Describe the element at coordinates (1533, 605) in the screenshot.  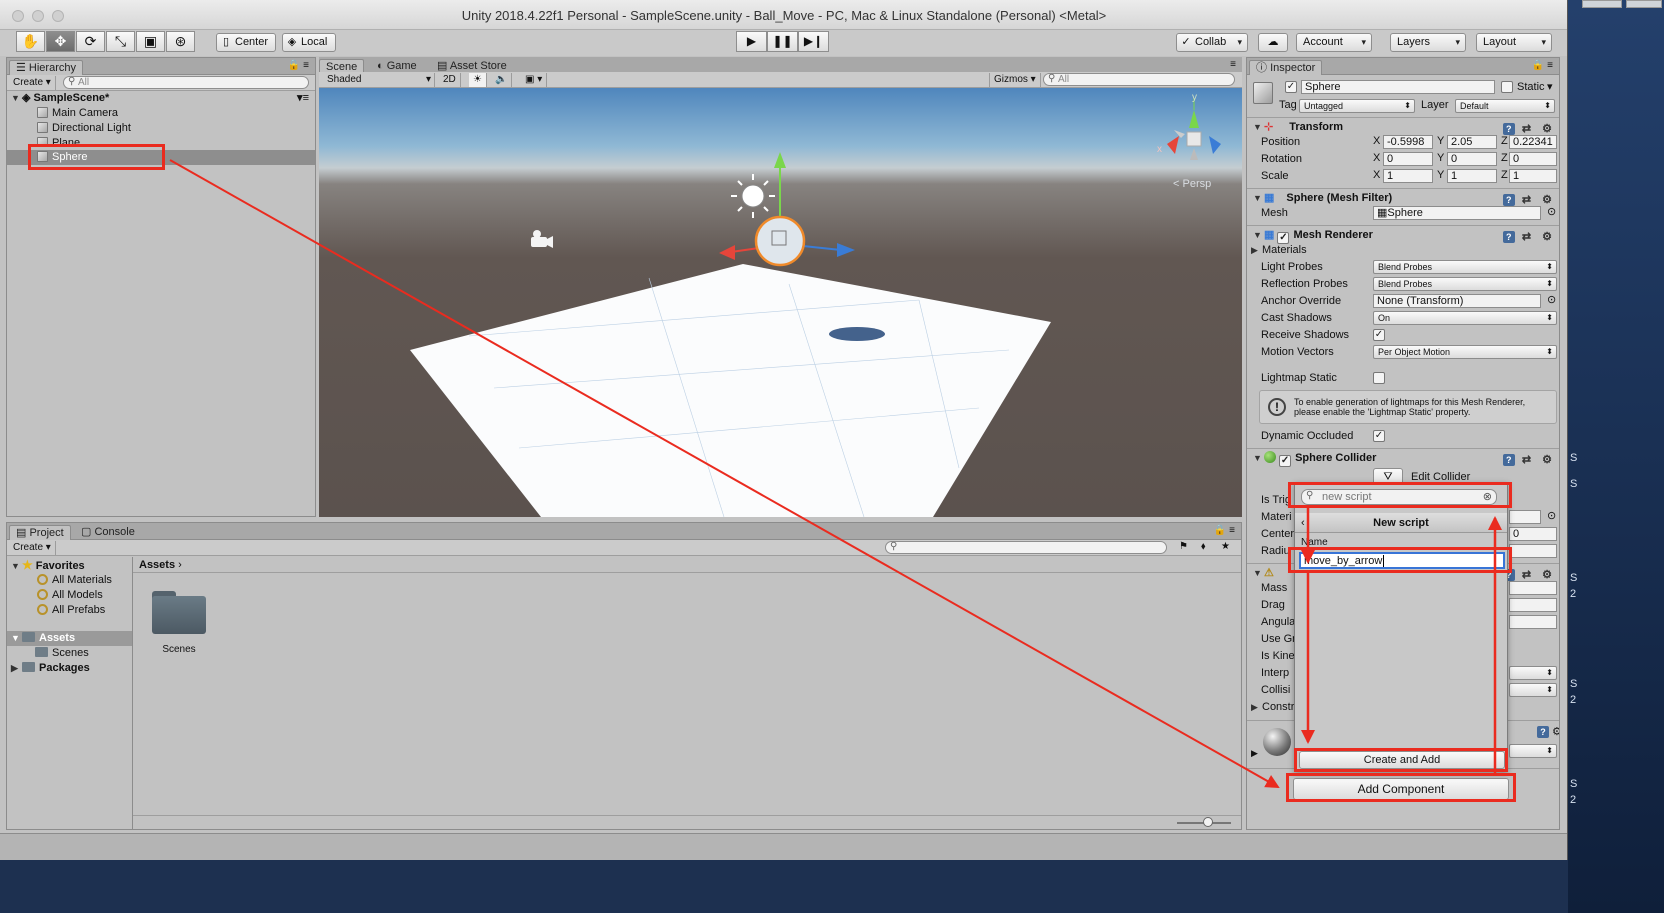
I see `drag-field` at that location.